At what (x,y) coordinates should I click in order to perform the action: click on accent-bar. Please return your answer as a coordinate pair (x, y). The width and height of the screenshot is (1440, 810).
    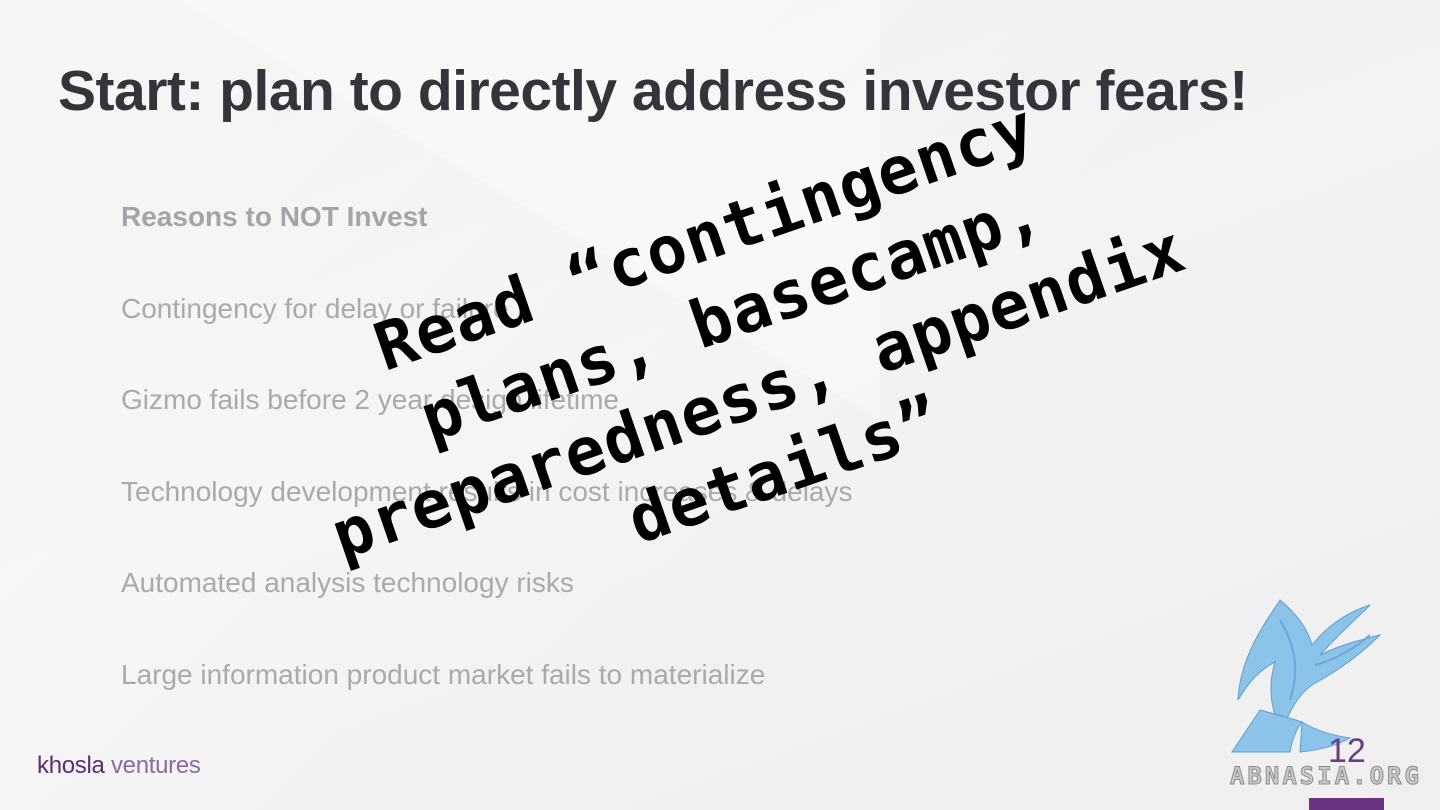
    Looking at the image, I should click on (1346, 804).